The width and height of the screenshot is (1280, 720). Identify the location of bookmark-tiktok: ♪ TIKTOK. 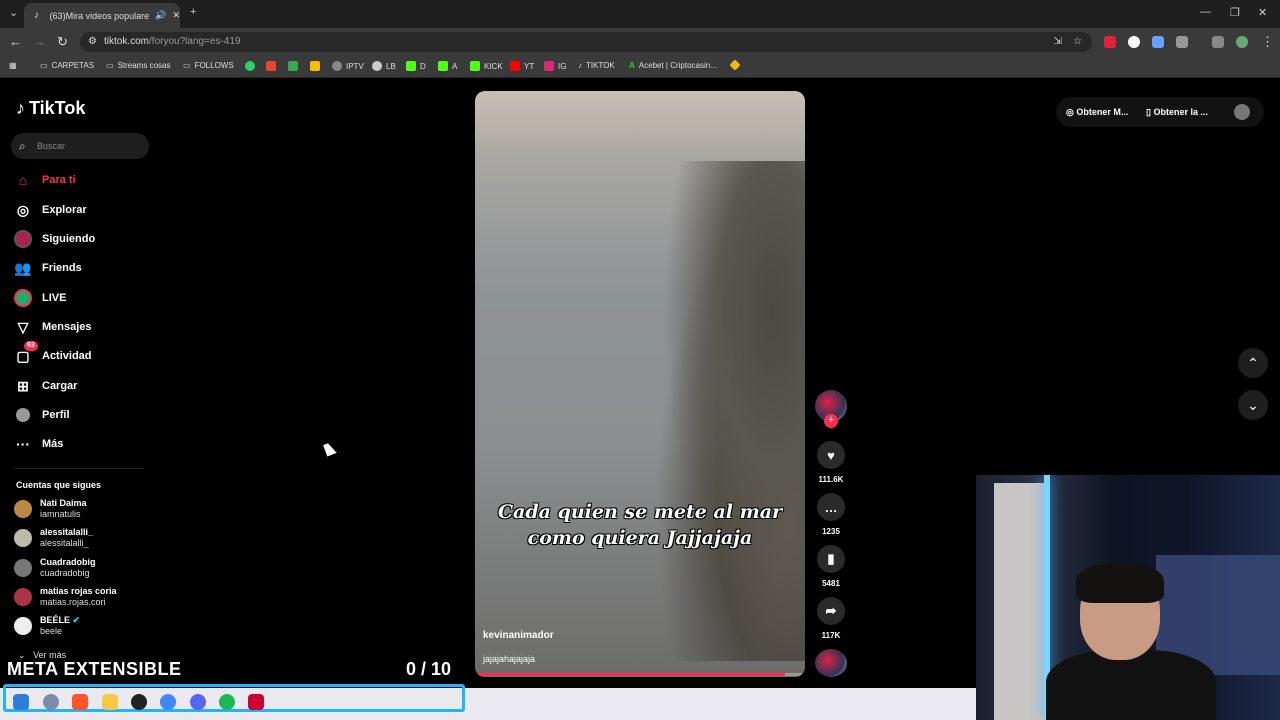
(596, 65).